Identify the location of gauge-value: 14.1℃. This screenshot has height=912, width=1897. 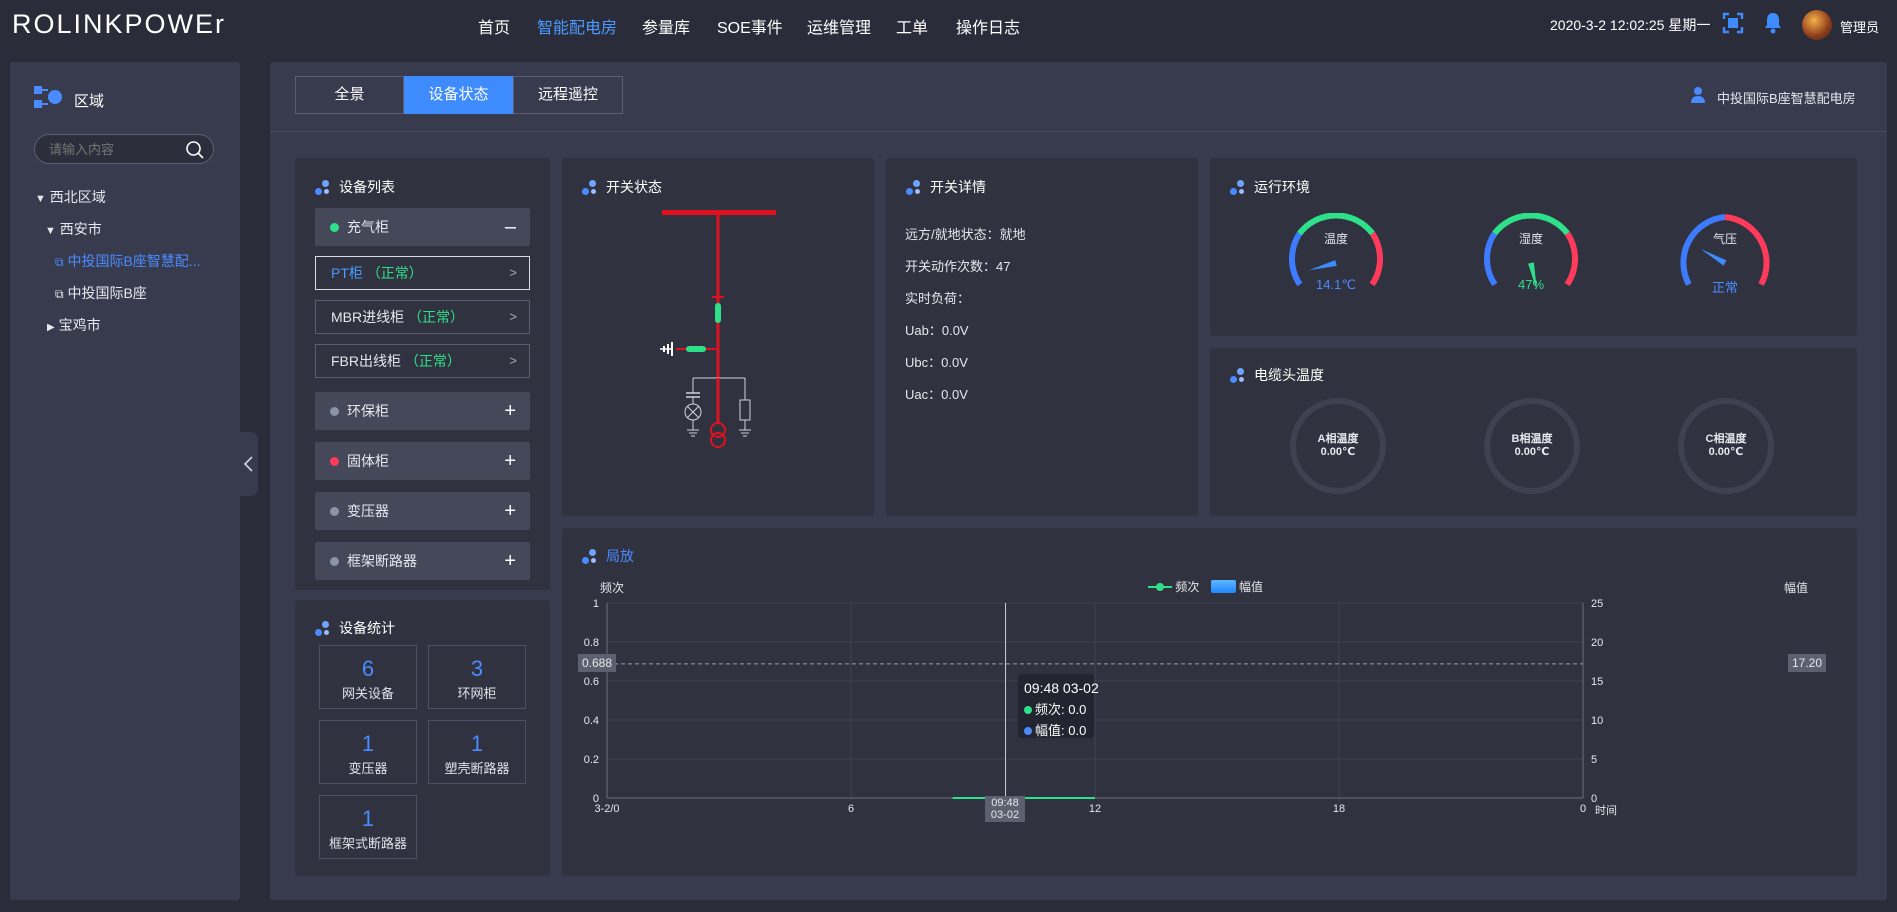
(1336, 284).